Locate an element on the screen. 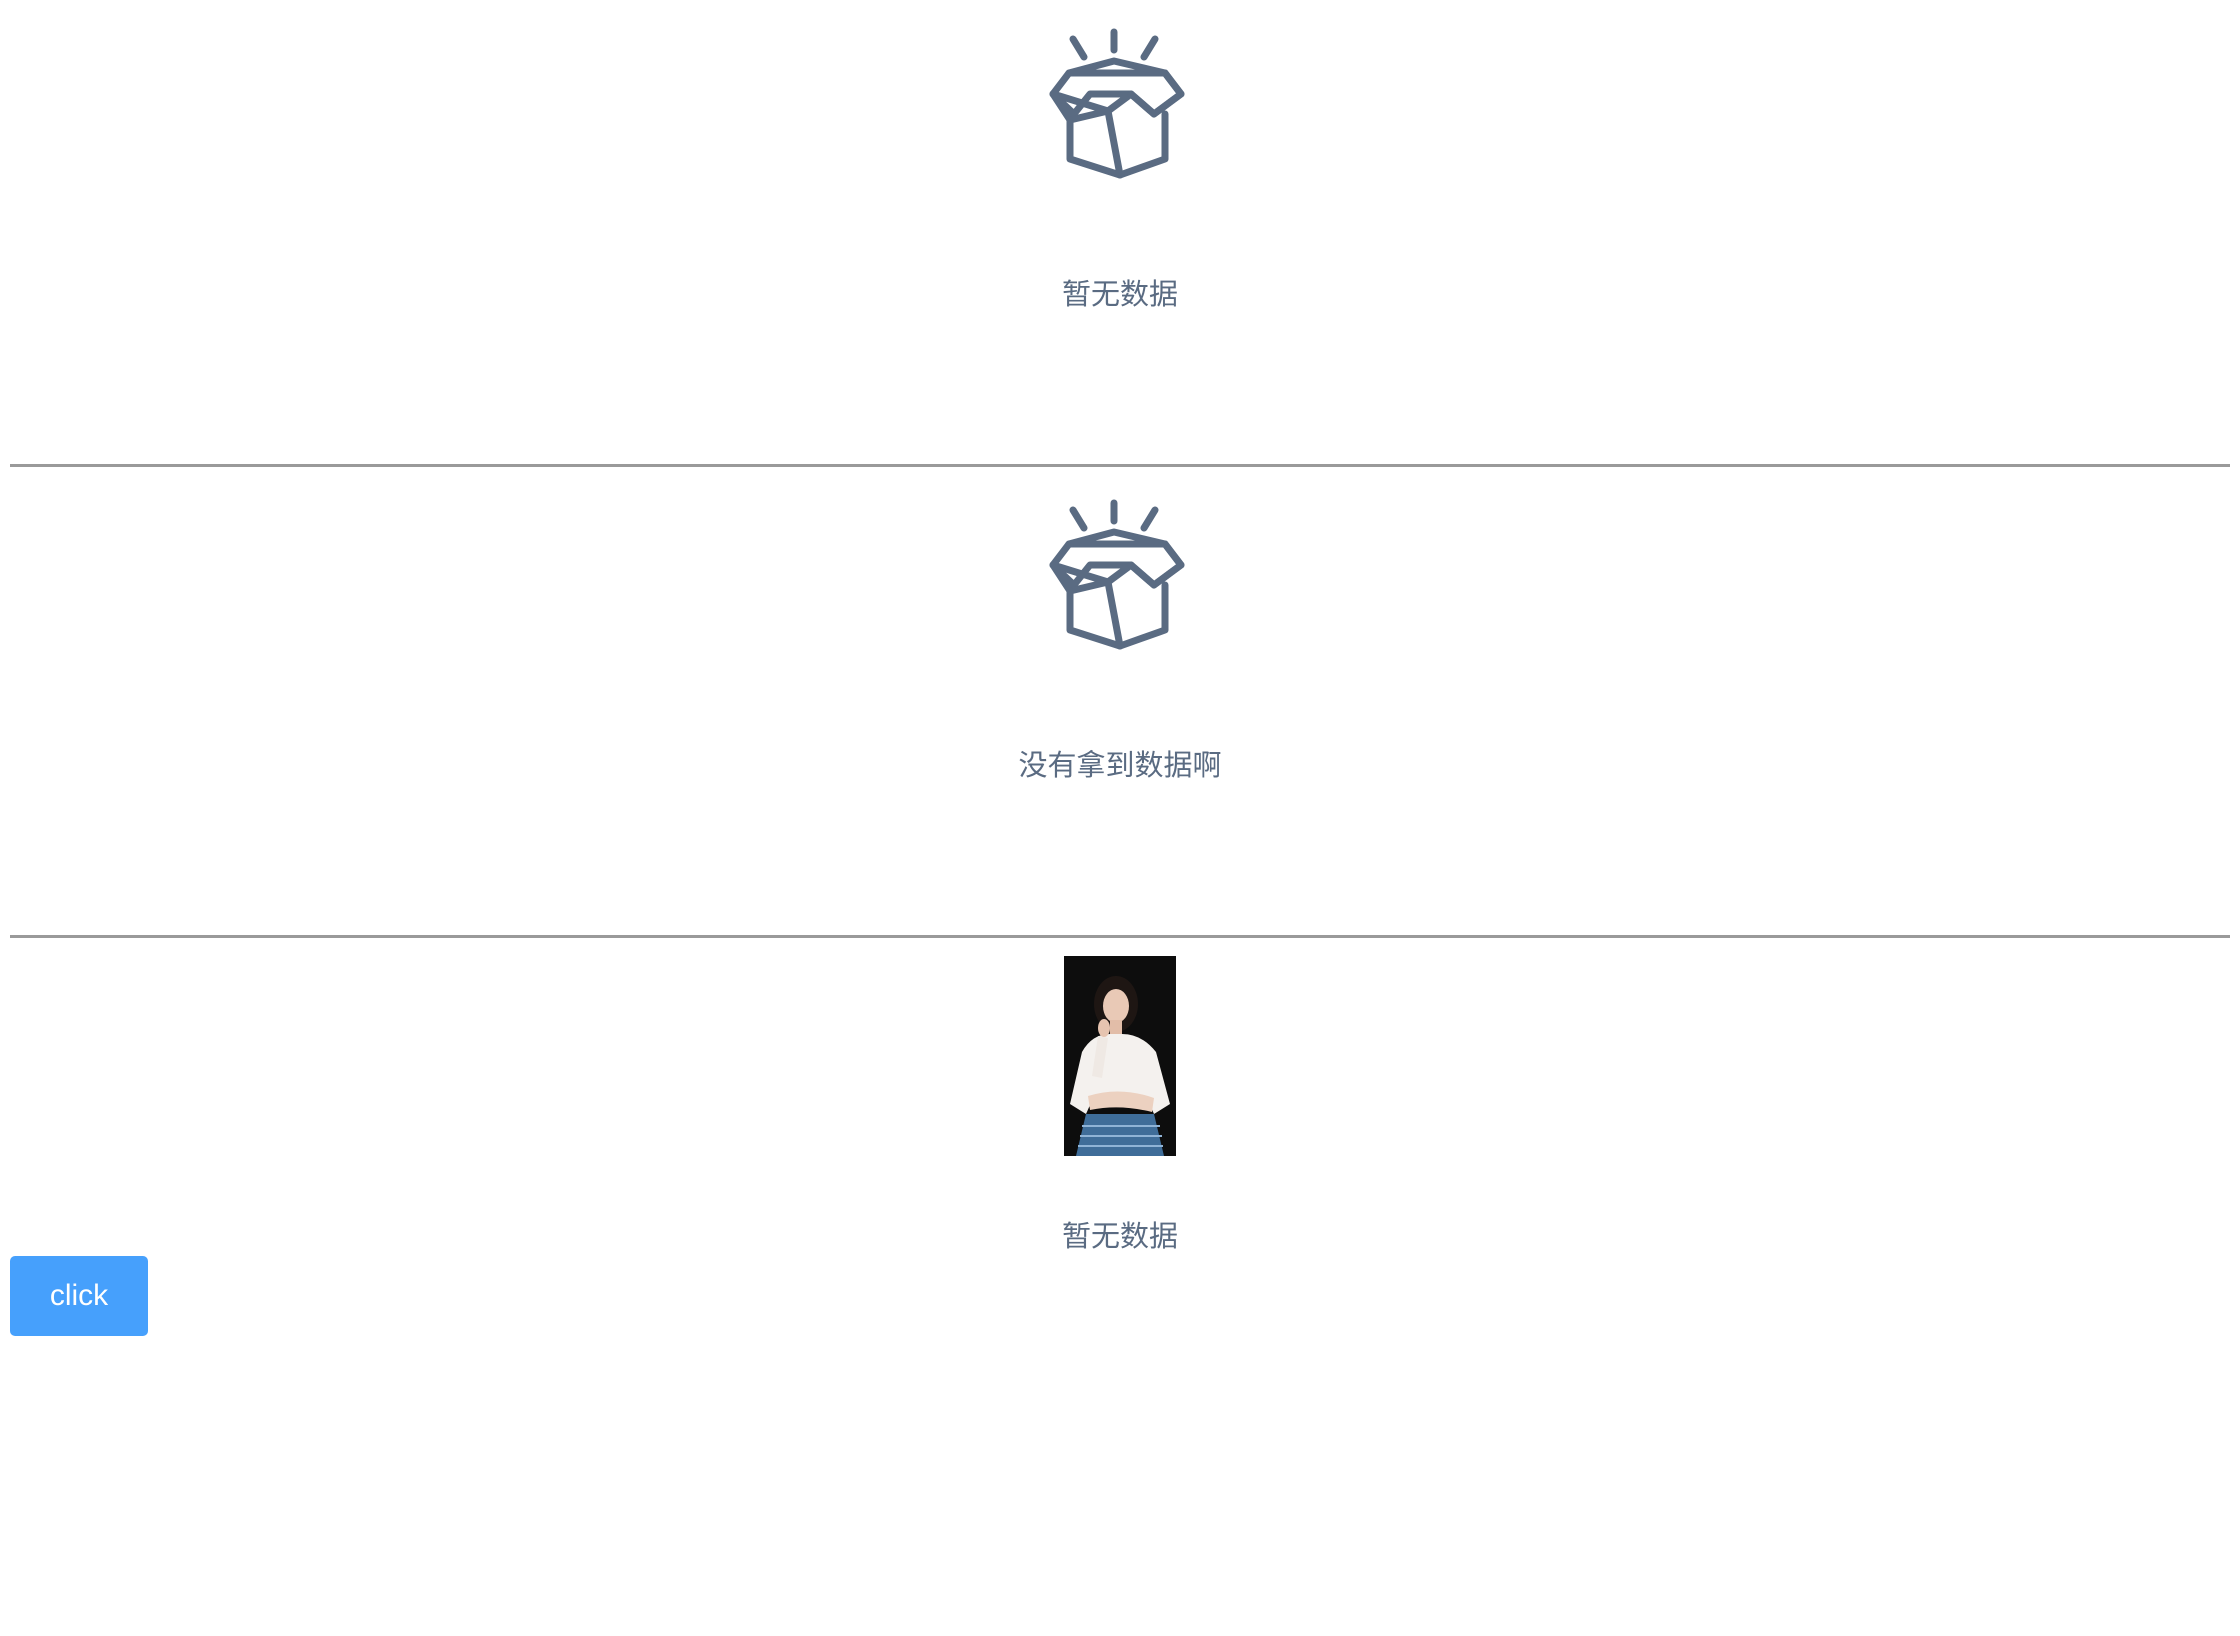 The width and height of the screenshot is (2240, 1636). click-button: click is located at coordinates (79, 1296).